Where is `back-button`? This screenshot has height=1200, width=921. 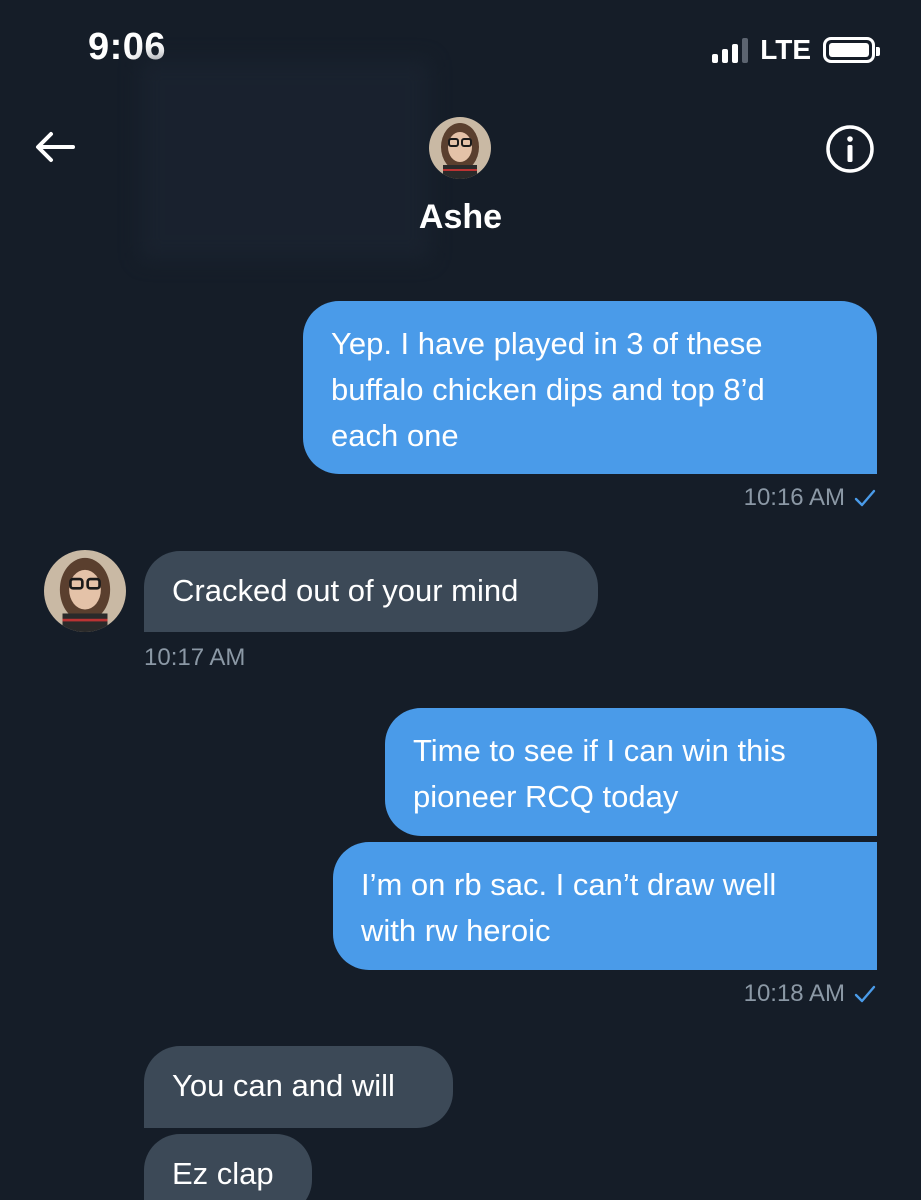
back-button is located at coordinates (55, 147).